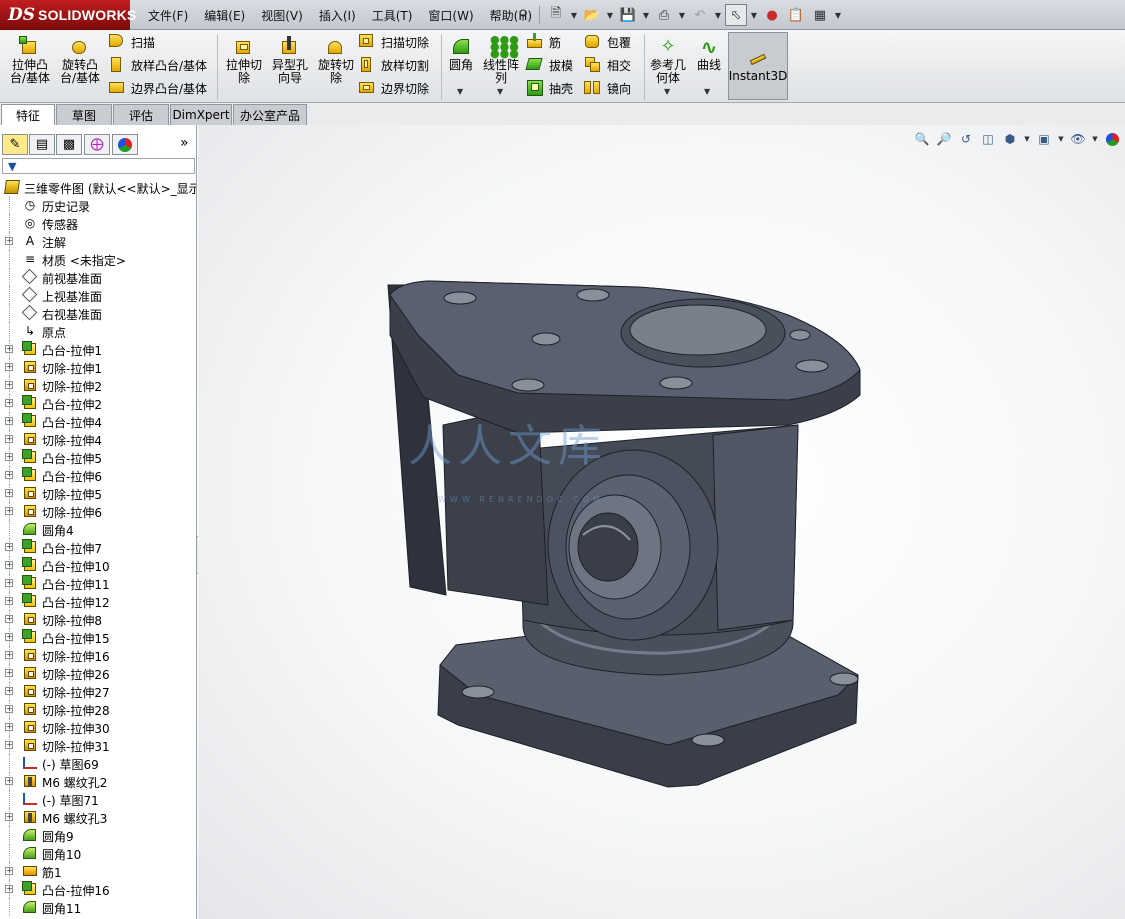 The image size is (1125, 919). What do you see at coordinates (98, 259) in the screenshot?
I see `tree-item: ≡ 材质 <未指定>` at bounding box center [98, 259].